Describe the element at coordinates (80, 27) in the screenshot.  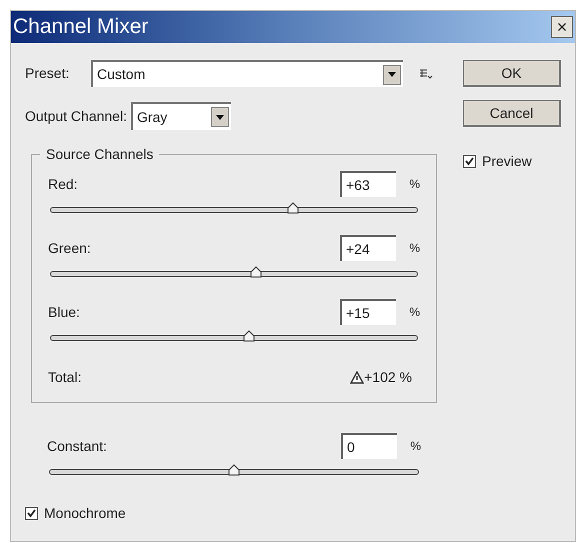
I see `window-title: Channel Mixer` at that location.